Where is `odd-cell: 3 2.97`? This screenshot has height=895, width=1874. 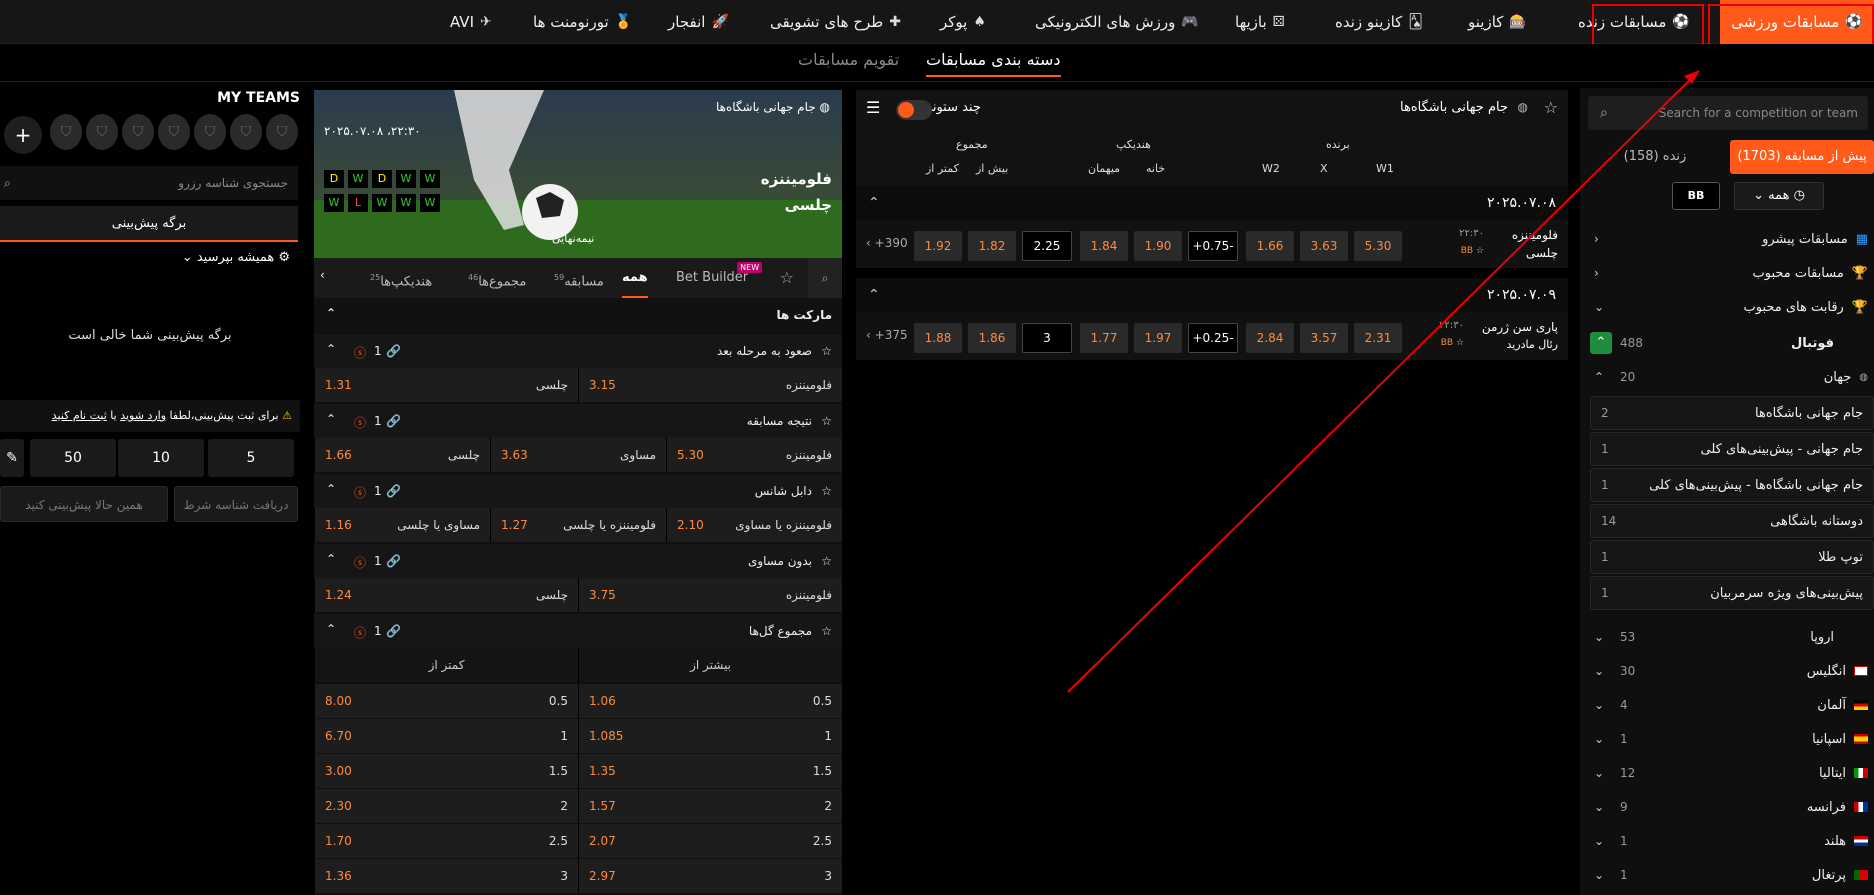 odd-cell: 3 2.97 is located at coordinates (710, 876).